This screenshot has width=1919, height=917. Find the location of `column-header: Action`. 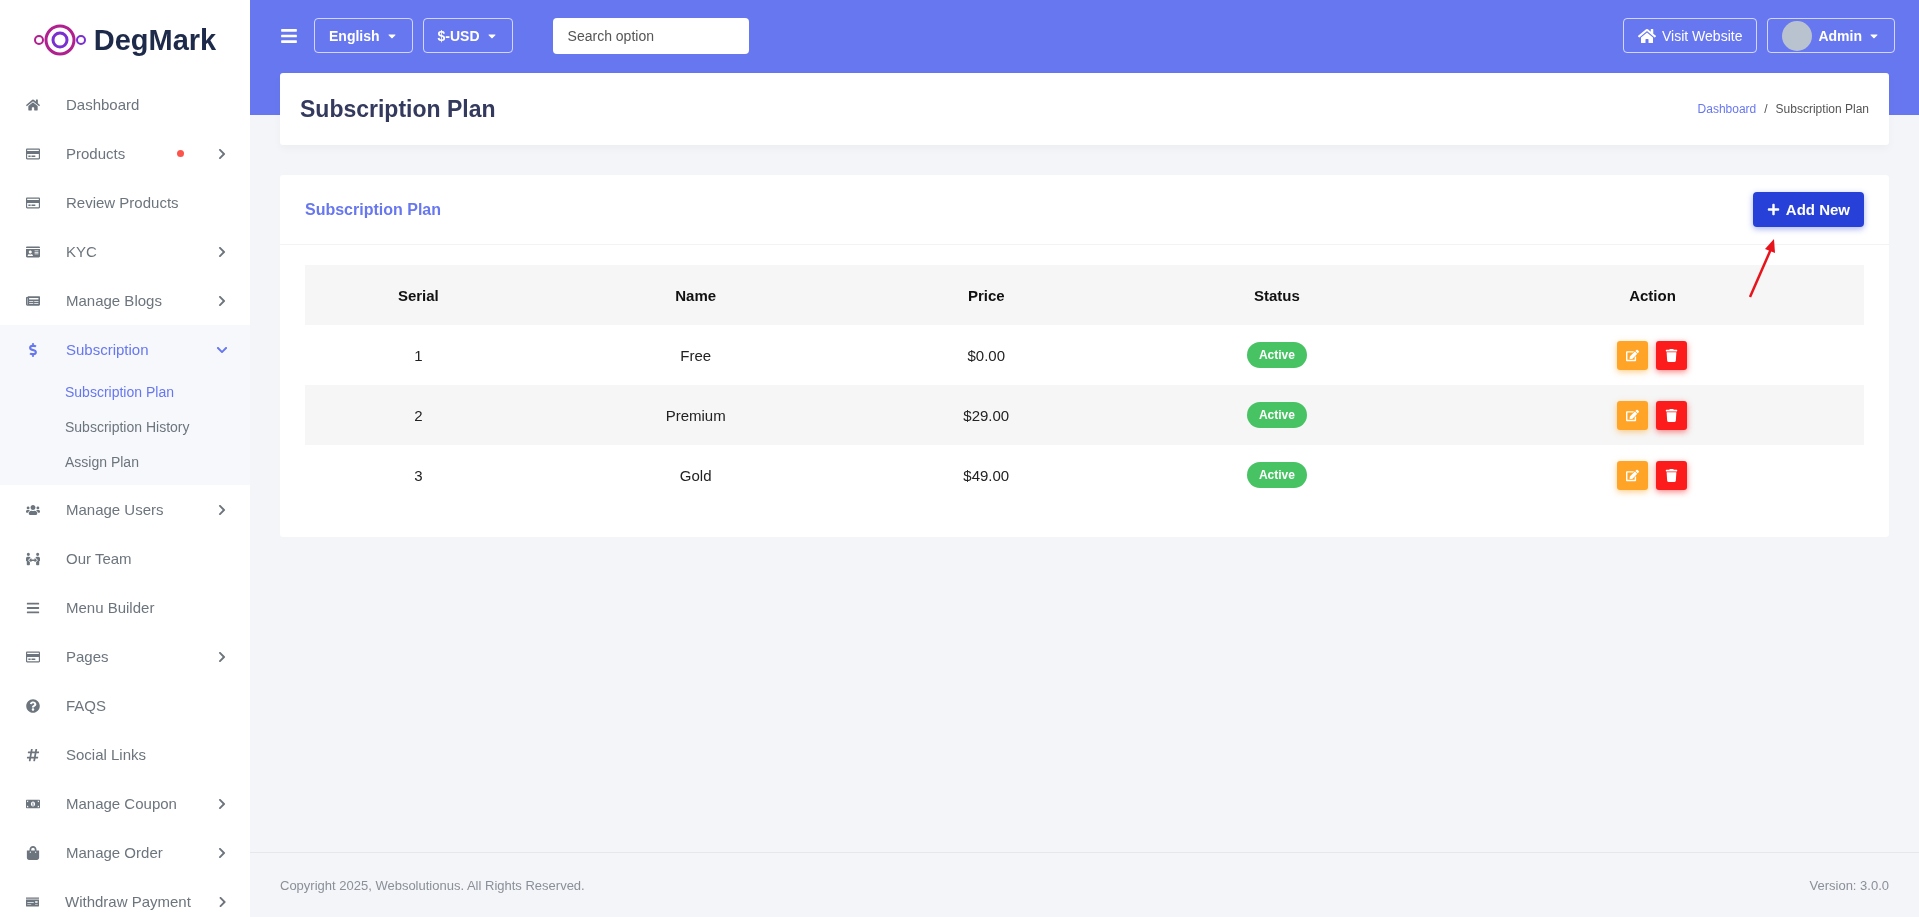

column-header: Action is located at coordinates (1652, 295).